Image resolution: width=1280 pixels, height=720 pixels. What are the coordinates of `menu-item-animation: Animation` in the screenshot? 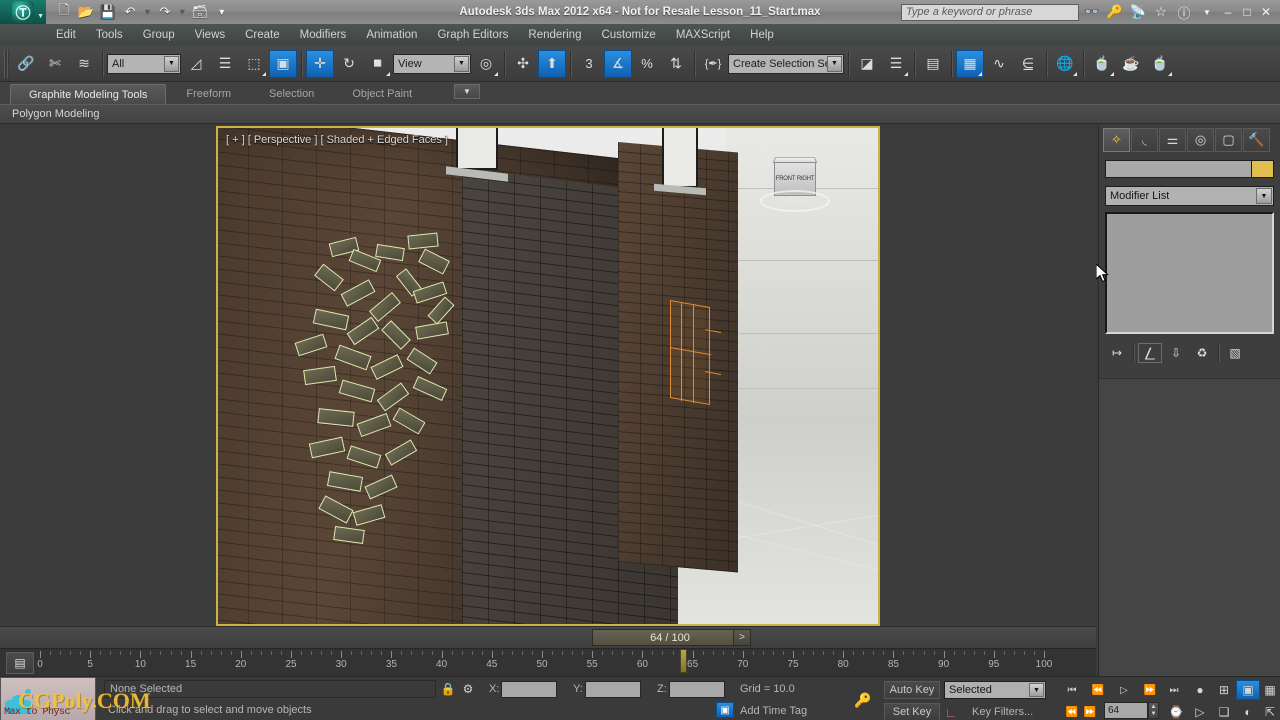 It's located at (391, 35).